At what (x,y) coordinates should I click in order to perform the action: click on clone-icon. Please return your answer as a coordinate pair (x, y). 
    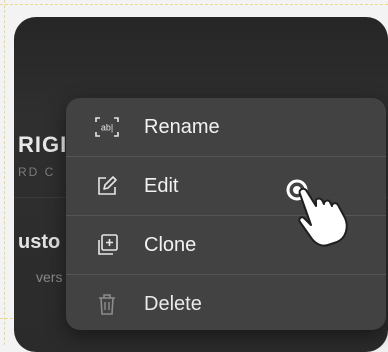
    Looking at the image, I should click on (107, 245).